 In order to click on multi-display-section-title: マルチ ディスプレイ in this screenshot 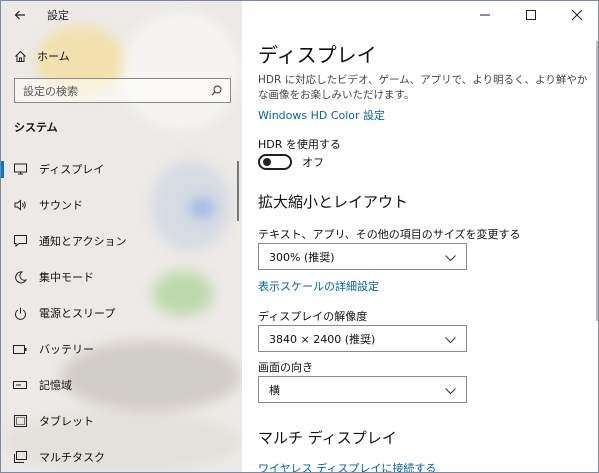, I will do `click(327, 438)`.